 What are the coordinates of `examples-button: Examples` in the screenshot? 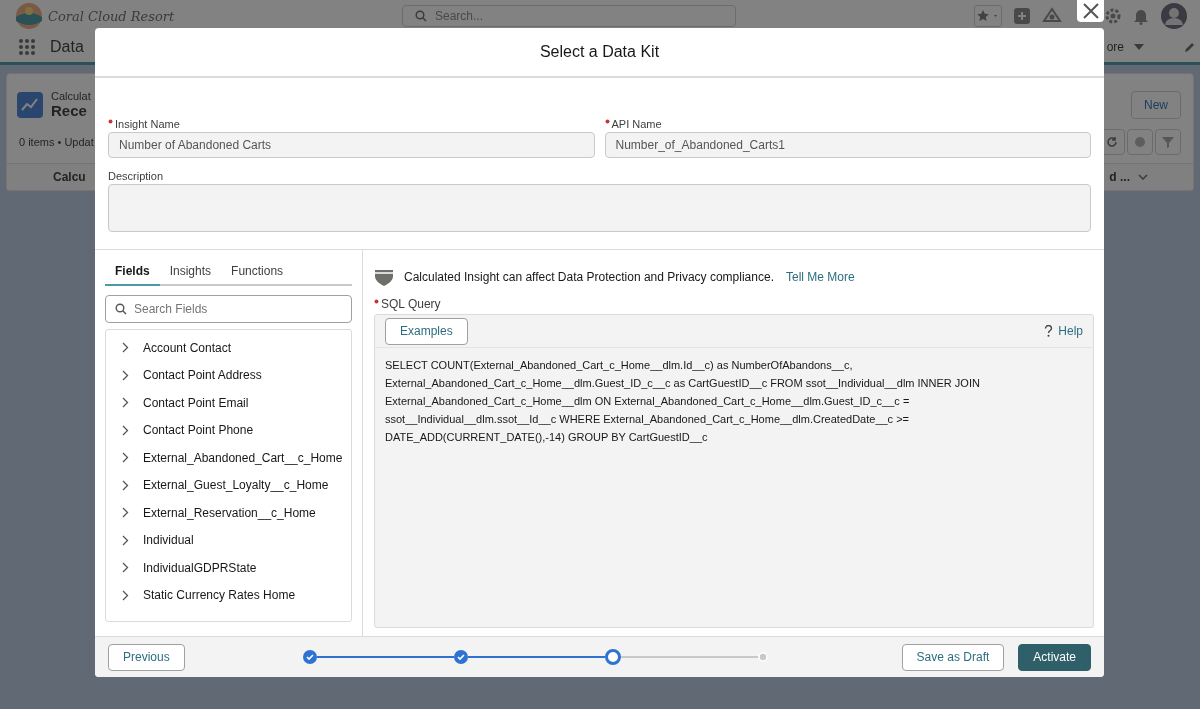 It's located at (426, 331).